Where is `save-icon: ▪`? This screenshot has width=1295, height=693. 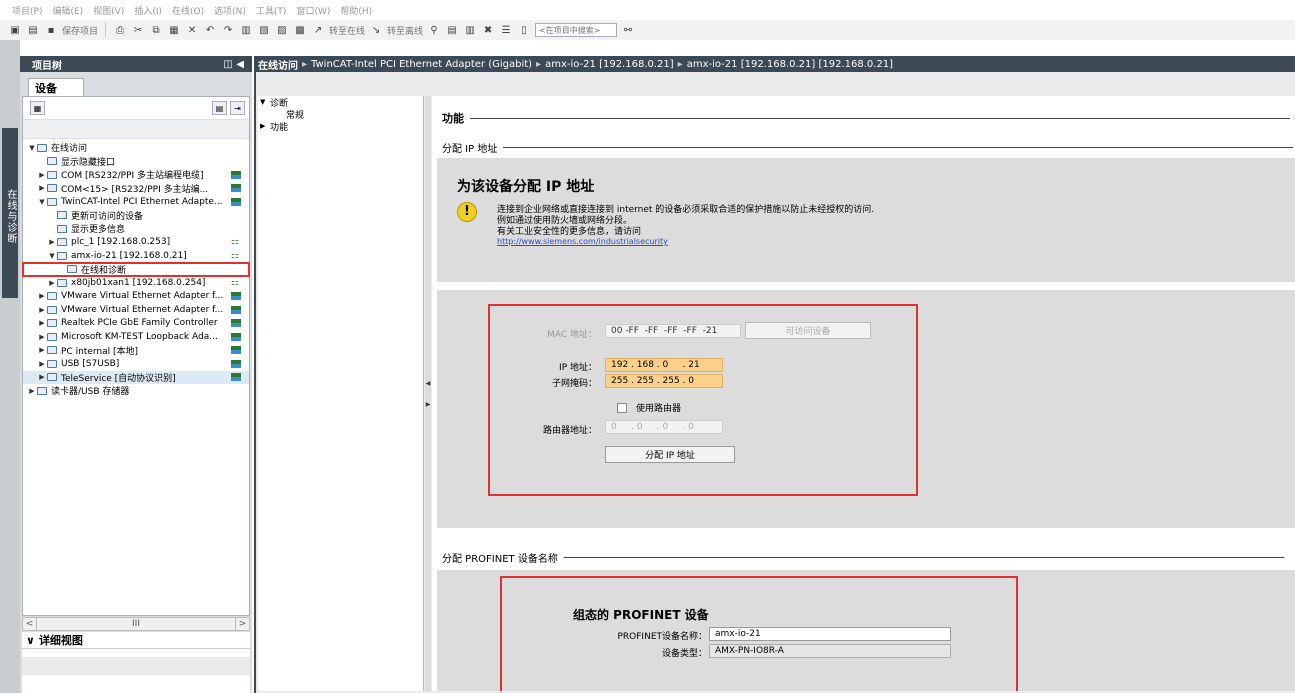
save-icon: ▪ is located at coordinates (51, 30).